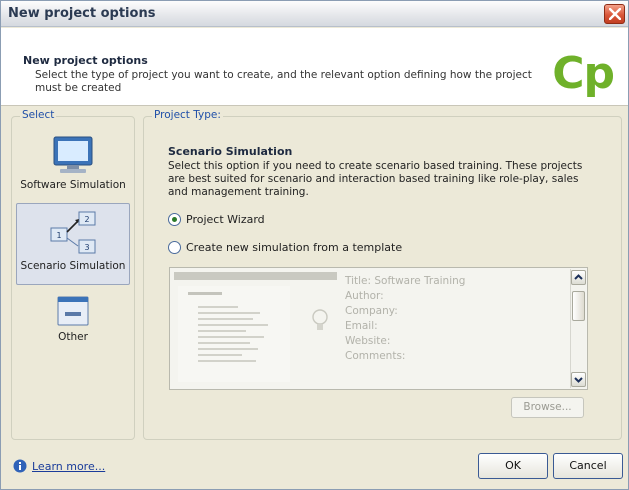 This screenshot has height=490, width=629. Describe the element at coordinates (187, 115) in the screenshot. I see `project-type-label: Project Type:` at that location.